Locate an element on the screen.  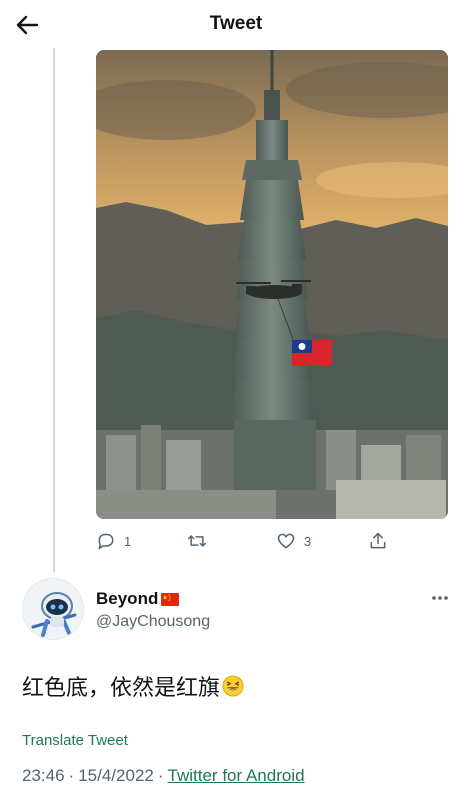
author-name: Beyond is located at coordinates (127, 598).